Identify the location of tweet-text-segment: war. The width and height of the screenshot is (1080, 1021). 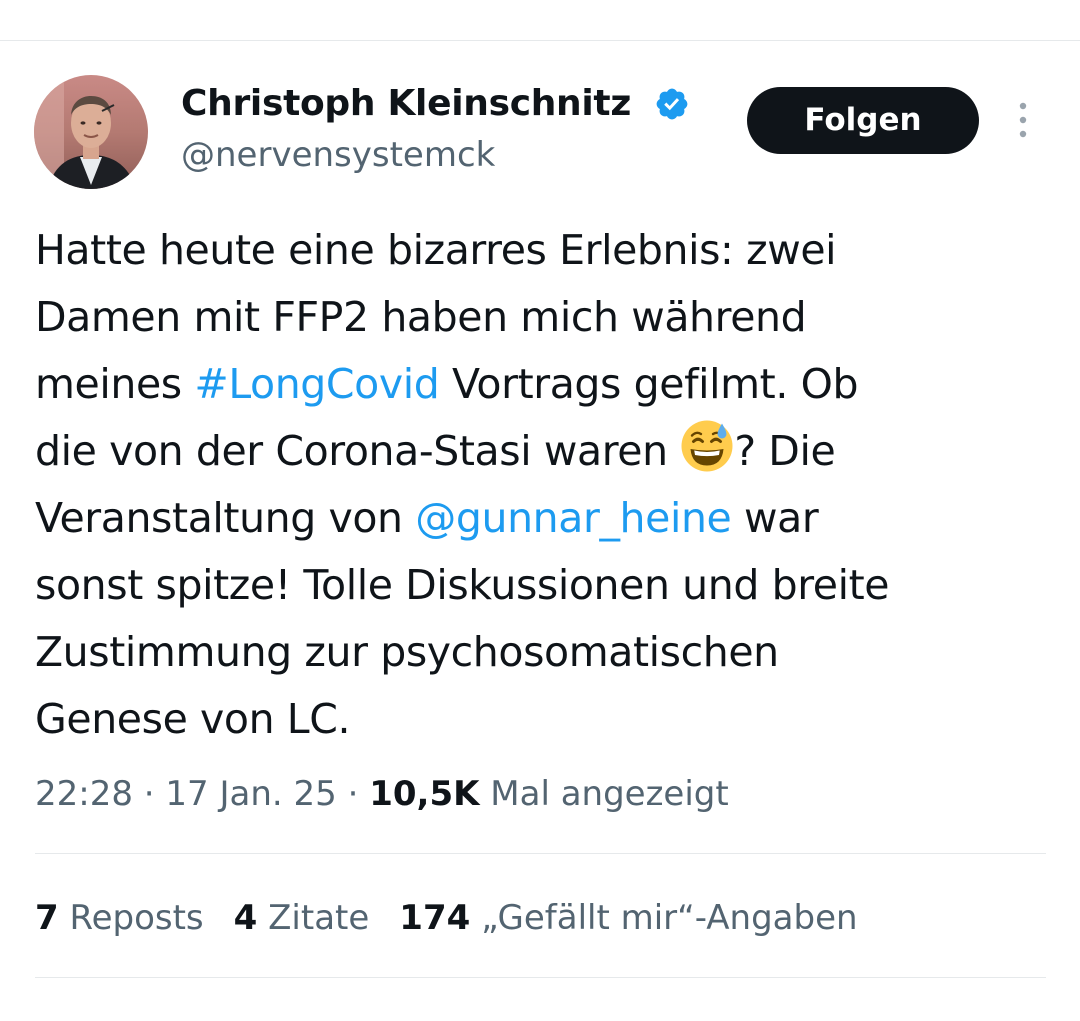
(775, 518).